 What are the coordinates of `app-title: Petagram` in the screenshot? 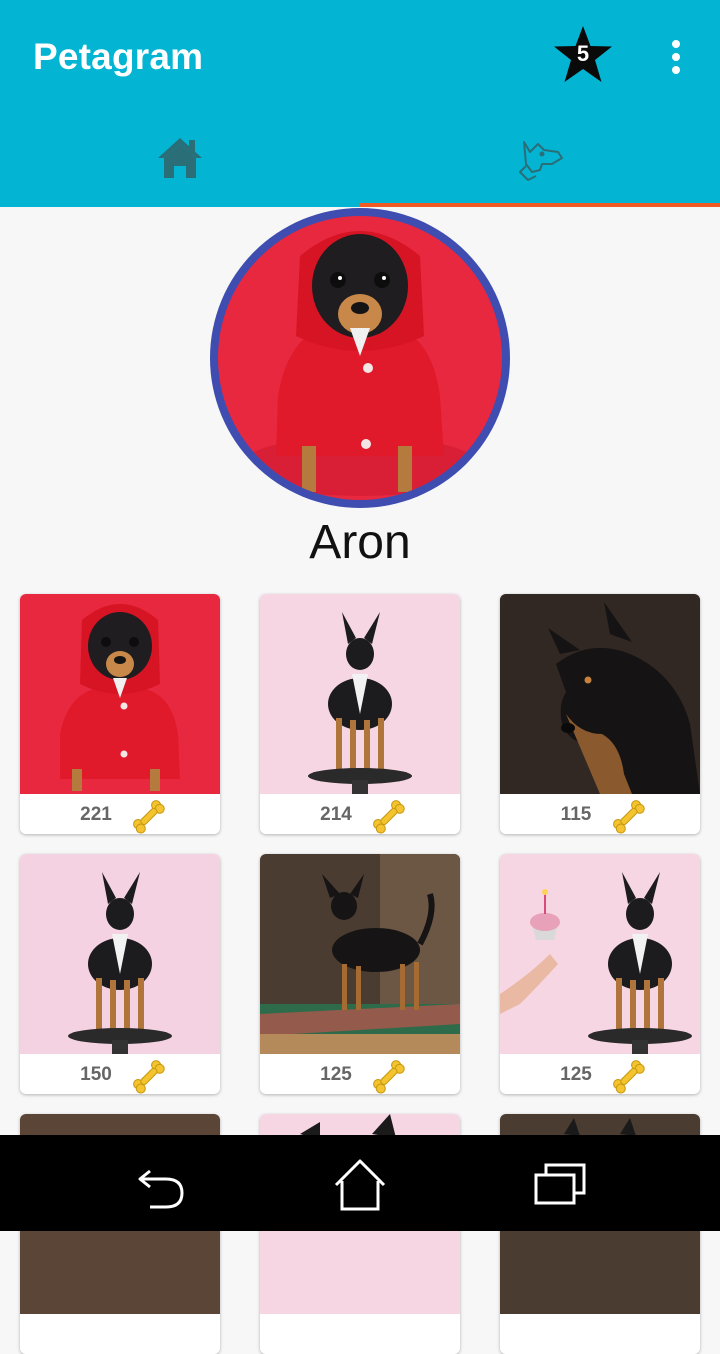 It's located at (118, 56).